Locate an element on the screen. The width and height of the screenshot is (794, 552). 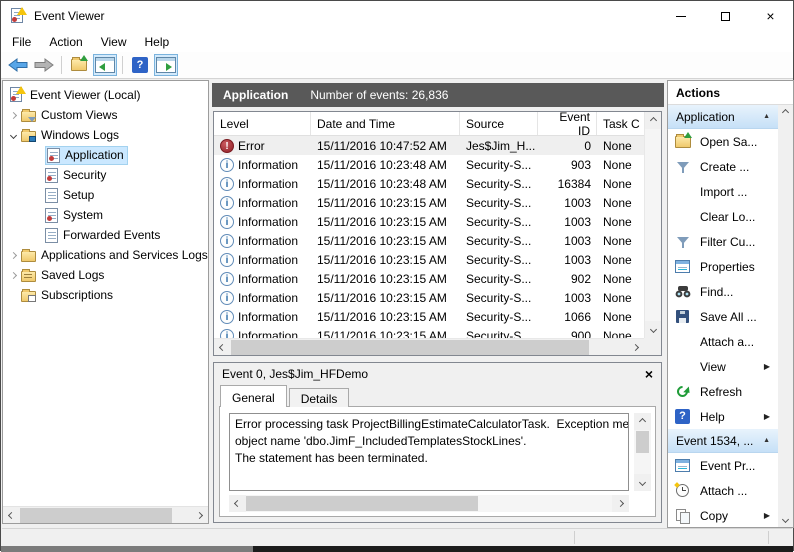
close-detail-icon: × is located at coordinates (649, 374).